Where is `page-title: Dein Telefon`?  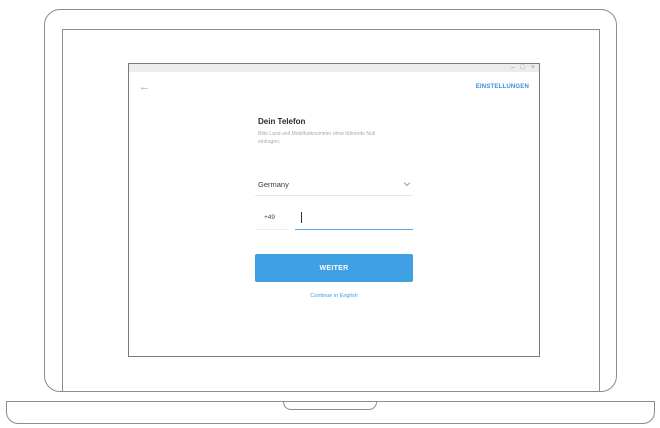 page-title: Dein Telefon is located at coordinates (282, 121).